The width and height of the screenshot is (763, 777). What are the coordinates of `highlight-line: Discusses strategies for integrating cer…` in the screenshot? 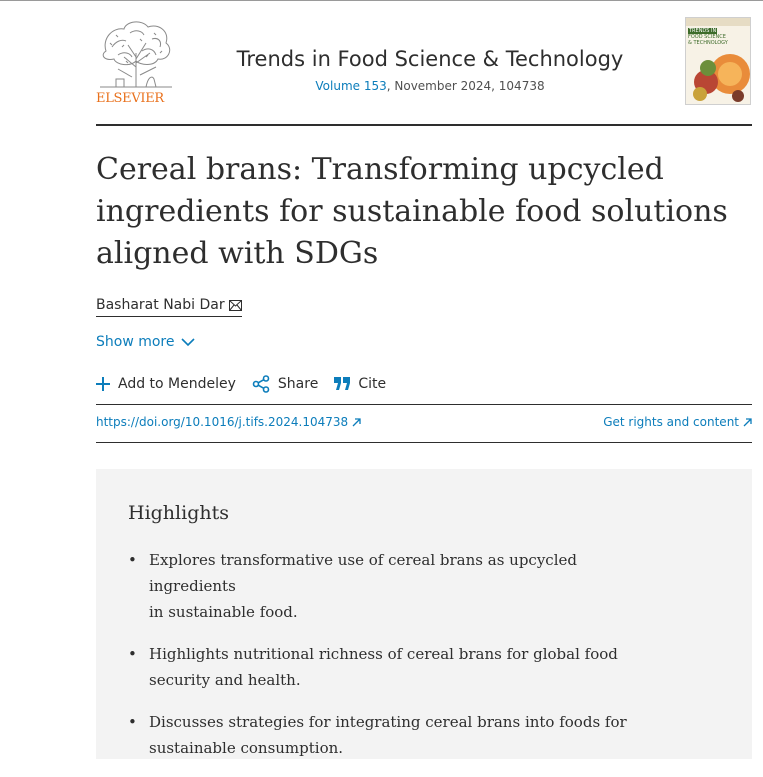 It's located at (388, 722).